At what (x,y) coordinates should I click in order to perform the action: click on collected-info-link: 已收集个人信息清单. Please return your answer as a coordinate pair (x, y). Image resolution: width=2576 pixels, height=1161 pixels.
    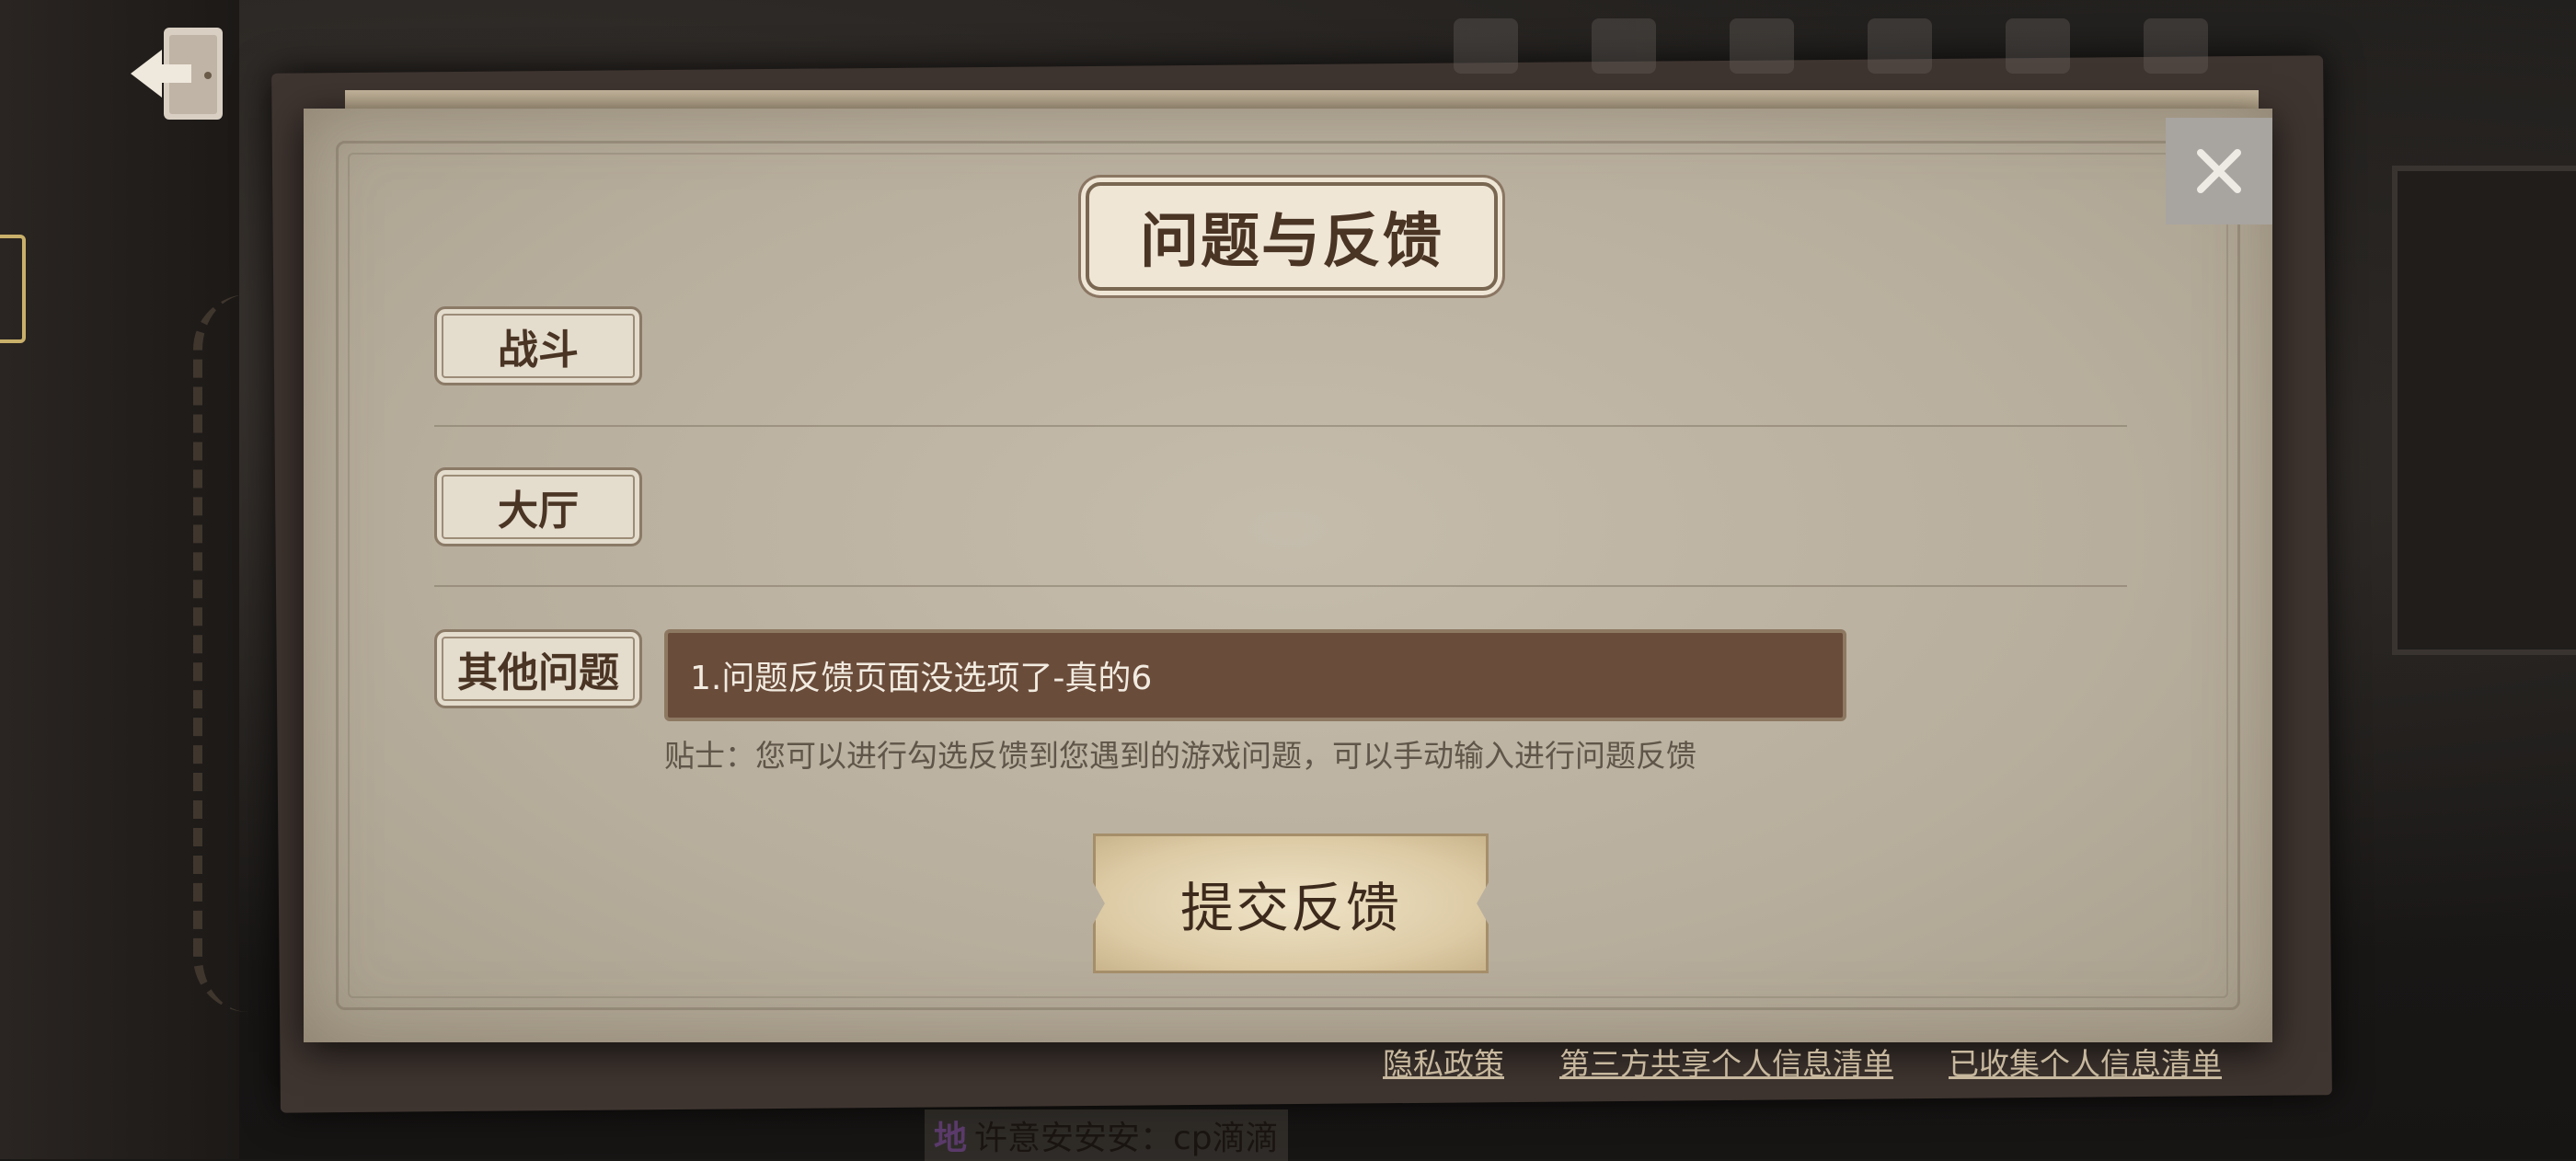
    Looking at the image, I should click on (2085, 1062).